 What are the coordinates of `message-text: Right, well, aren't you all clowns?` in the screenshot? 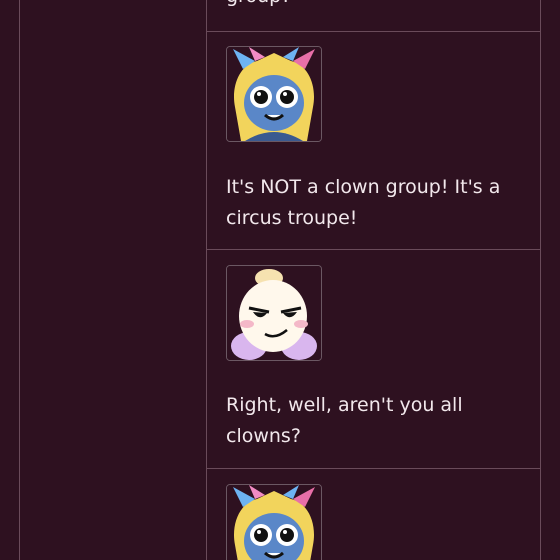 It's located at (344, 420).